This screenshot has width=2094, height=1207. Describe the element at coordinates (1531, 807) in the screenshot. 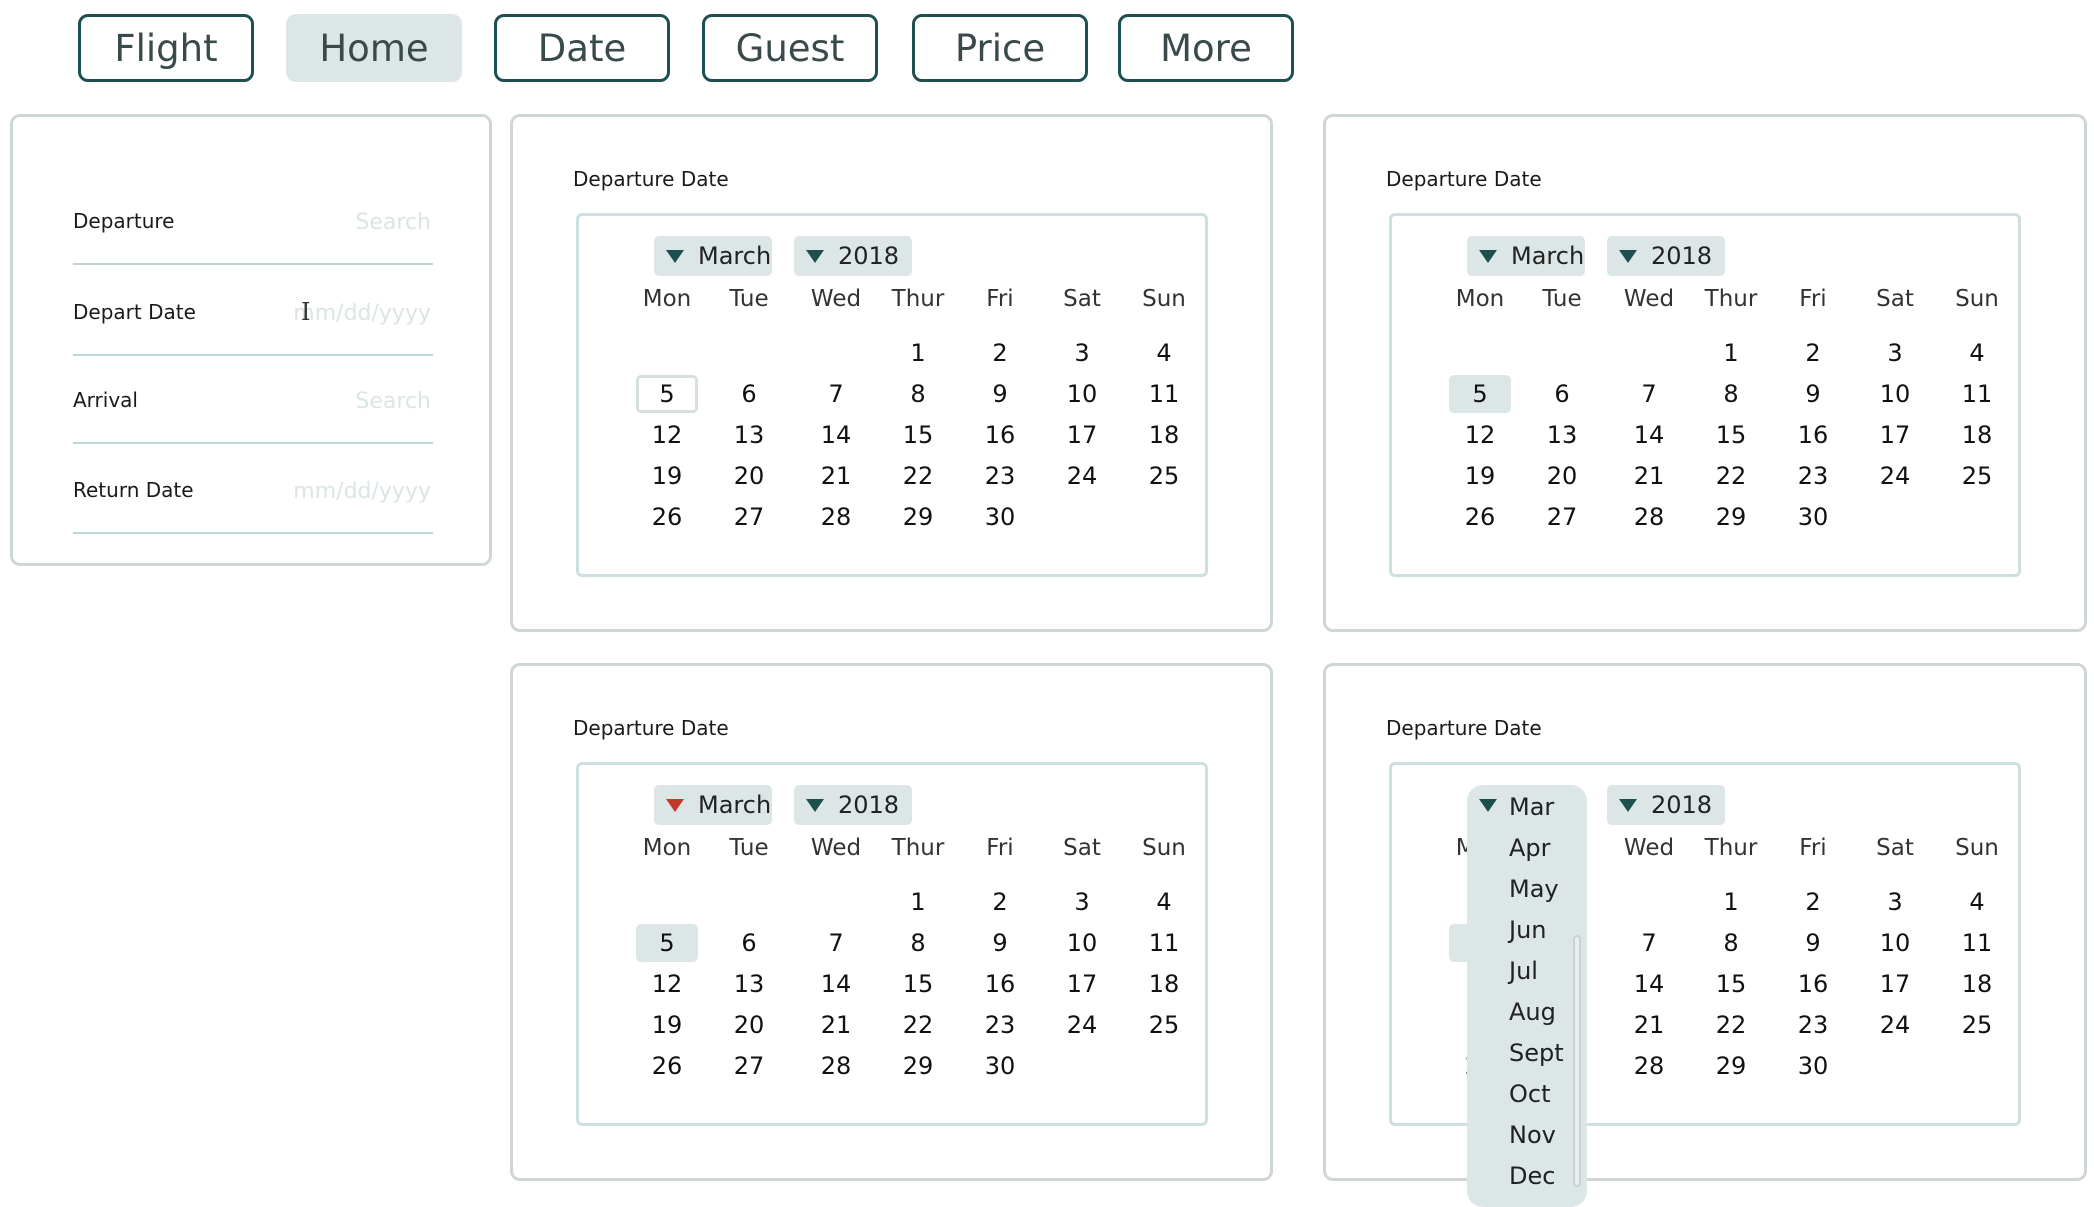

I see `month-option-mar: Mar` at that location.